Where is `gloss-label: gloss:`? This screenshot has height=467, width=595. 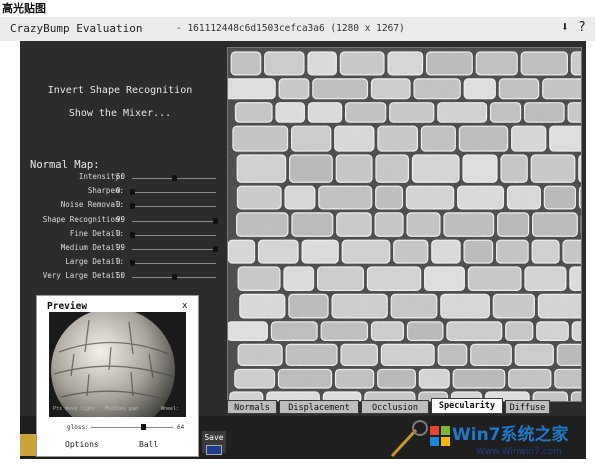
gloss-label: gloss: is located at coordinates (78, 427).